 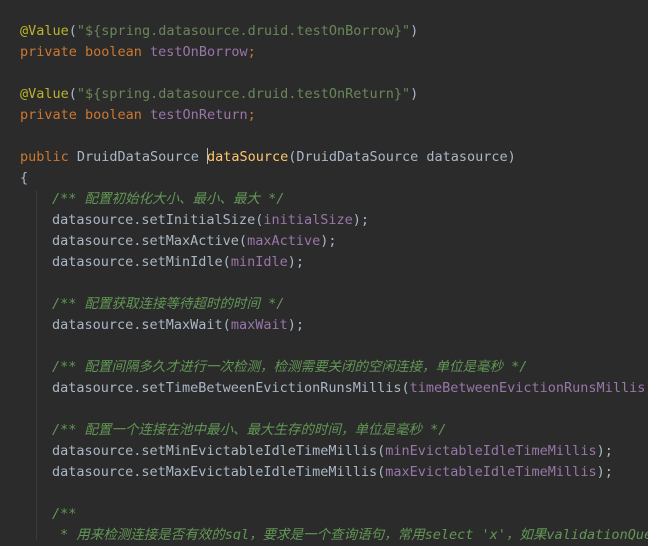 I want to click on field-token: minEvictableIdleTimeMillis, so click(x=491, y=451).